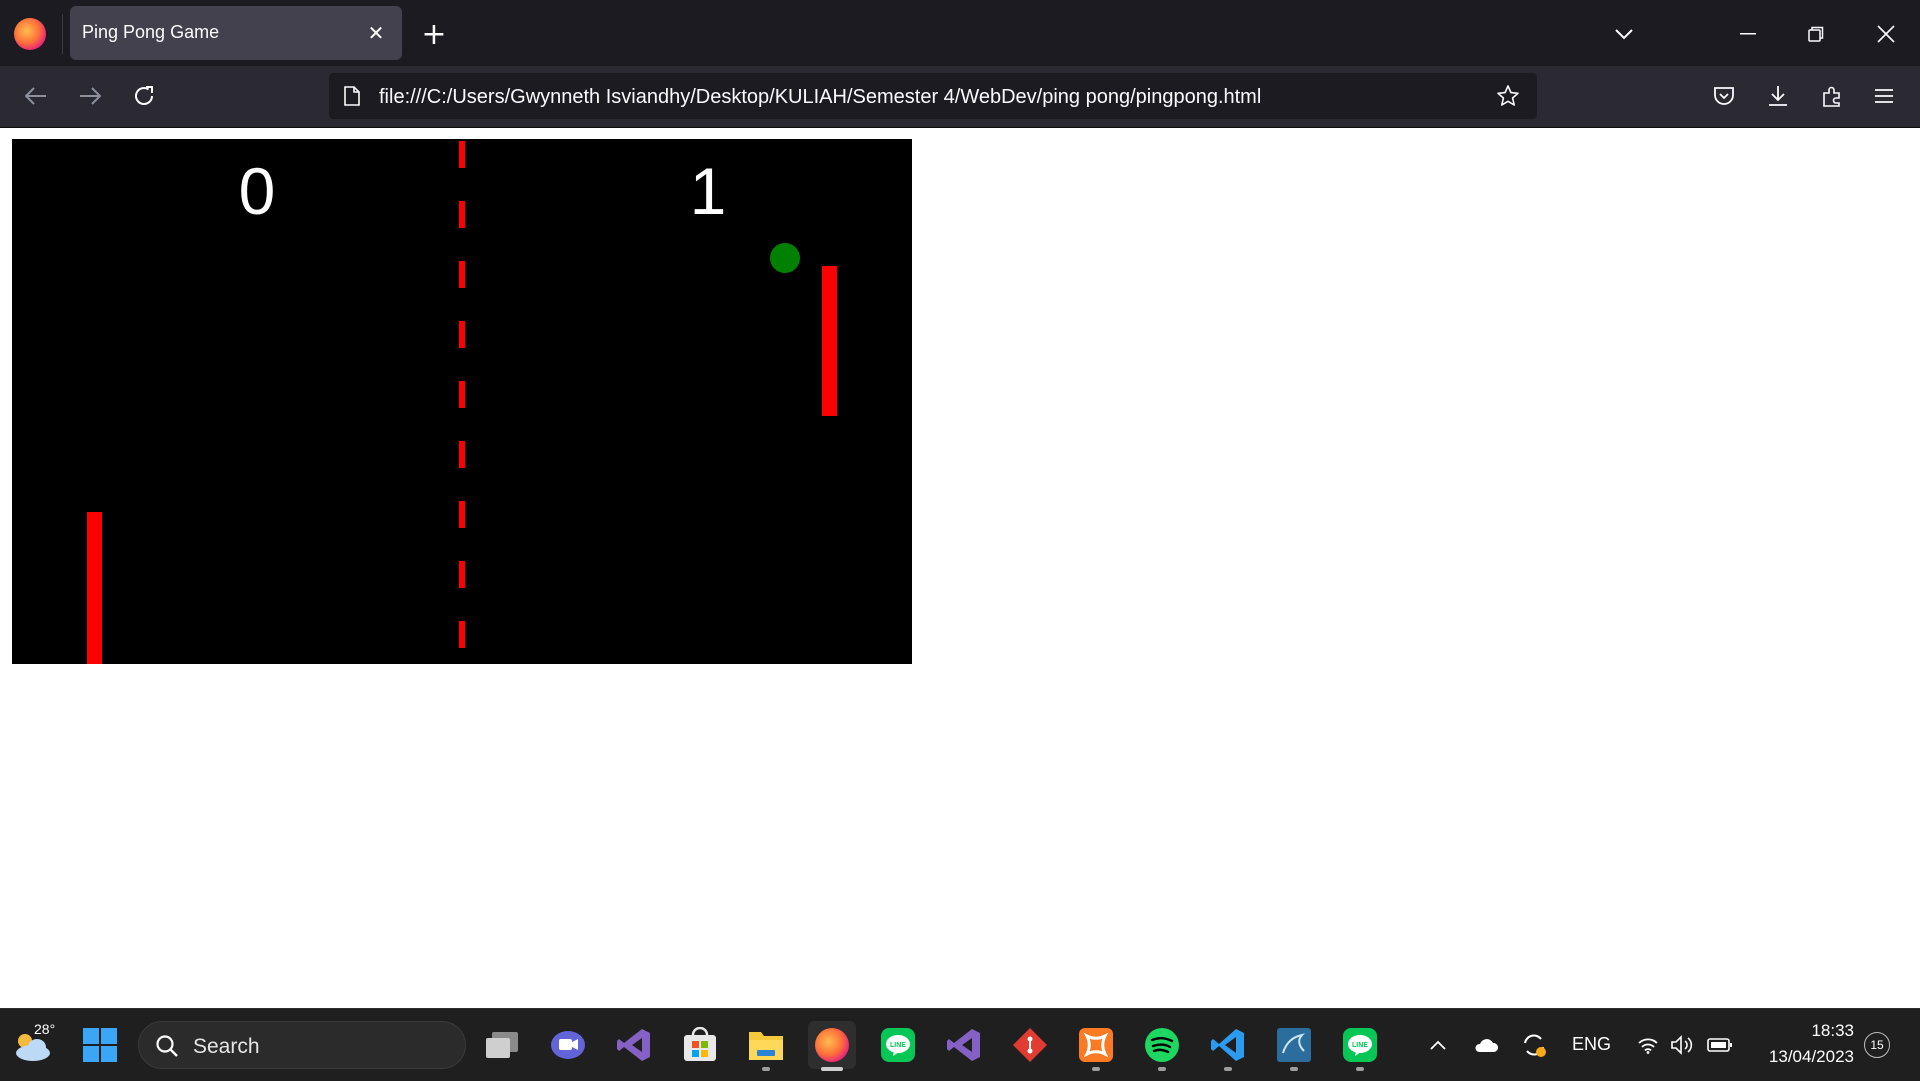 The height and width of the screenshot is (1081, 1920). Describe the element at coordinates (829, 341) in the screenshot. I see `right-paddle` at that location.